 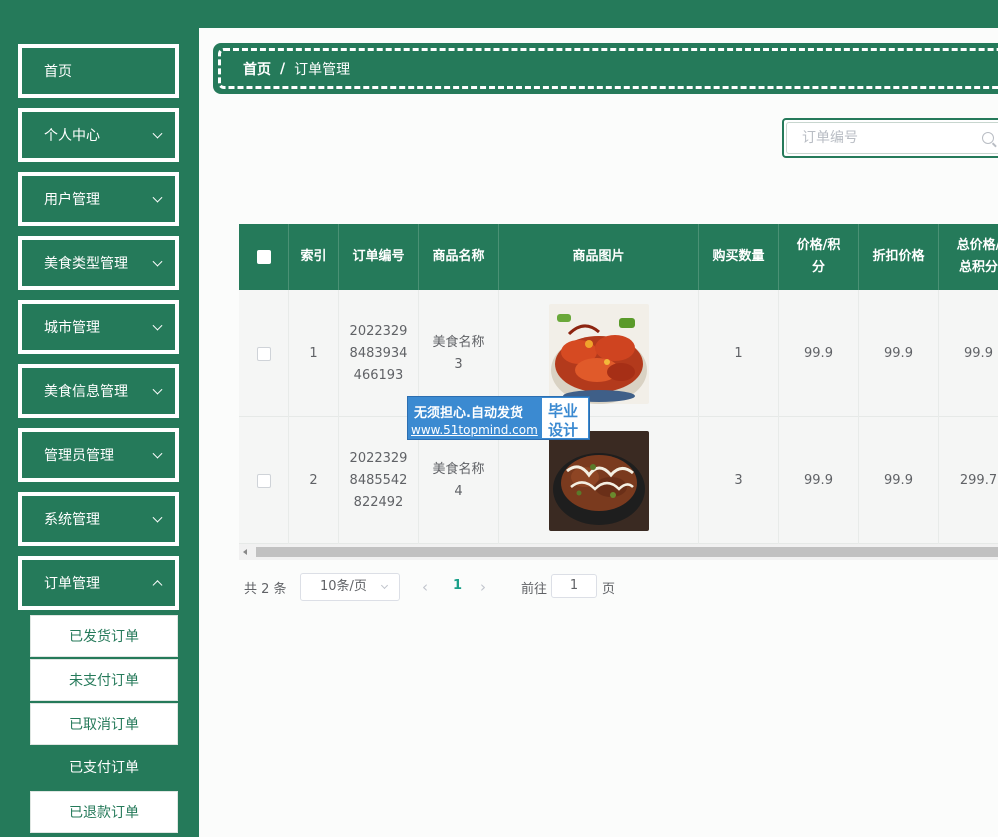 I want to click on watermark-line1: 无须担心.自动发货, so click(x=468, y=413).